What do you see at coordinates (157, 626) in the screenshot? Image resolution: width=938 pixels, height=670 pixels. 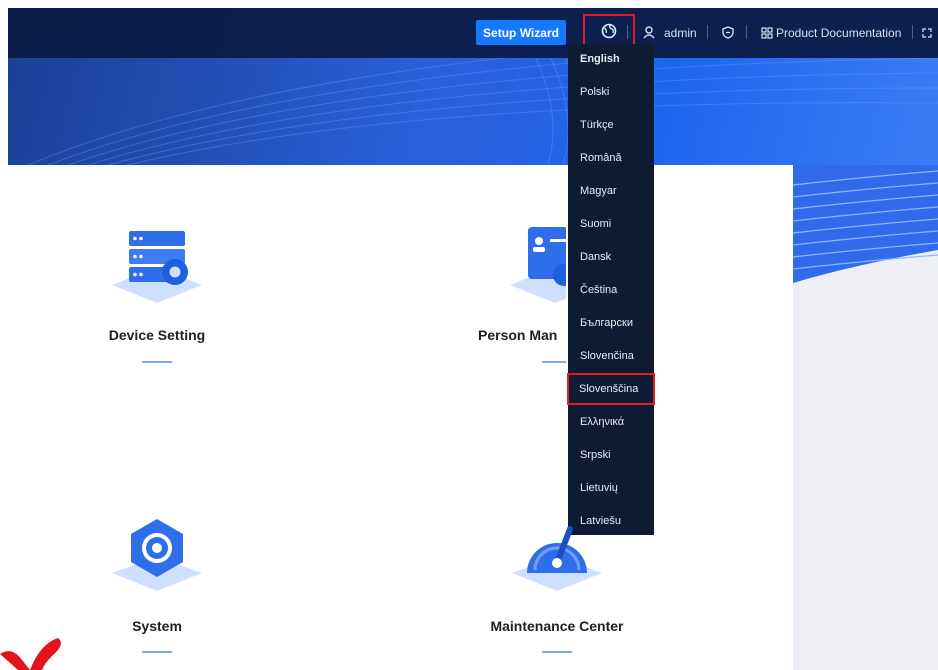 I see `system-title: System` at bounding box center [157, 626].